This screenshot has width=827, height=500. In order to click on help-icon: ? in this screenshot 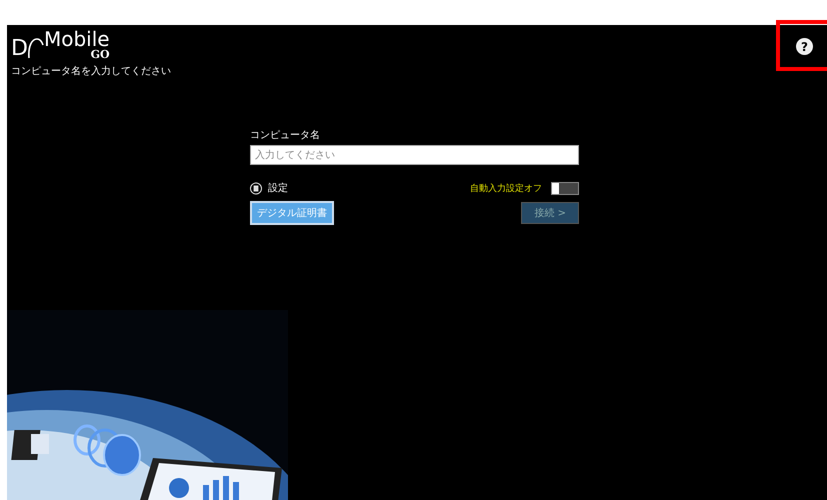, I will do `click(804, 46)`.